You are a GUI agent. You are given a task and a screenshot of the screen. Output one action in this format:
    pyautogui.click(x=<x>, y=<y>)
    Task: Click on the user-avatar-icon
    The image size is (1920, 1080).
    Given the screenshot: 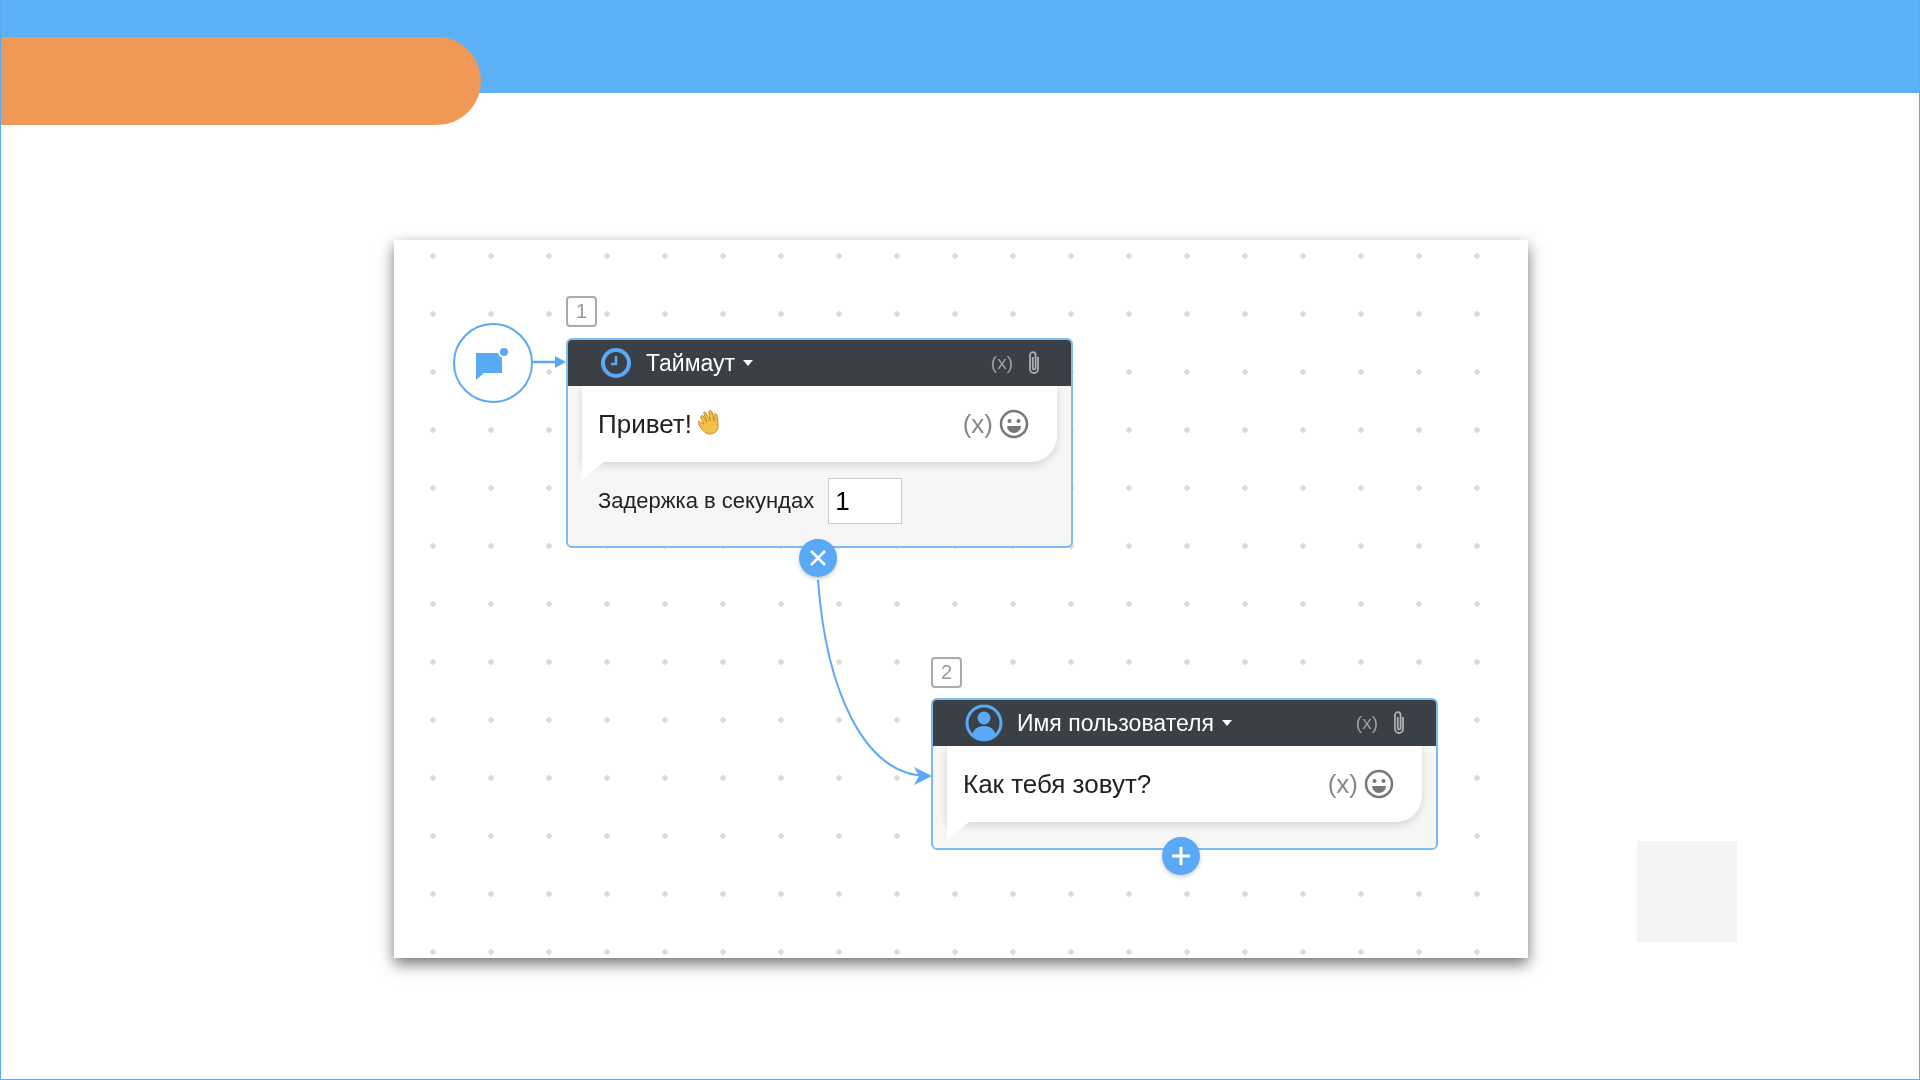 What is the action you would take?
    pyautogui.click(x=984, y=723)
    